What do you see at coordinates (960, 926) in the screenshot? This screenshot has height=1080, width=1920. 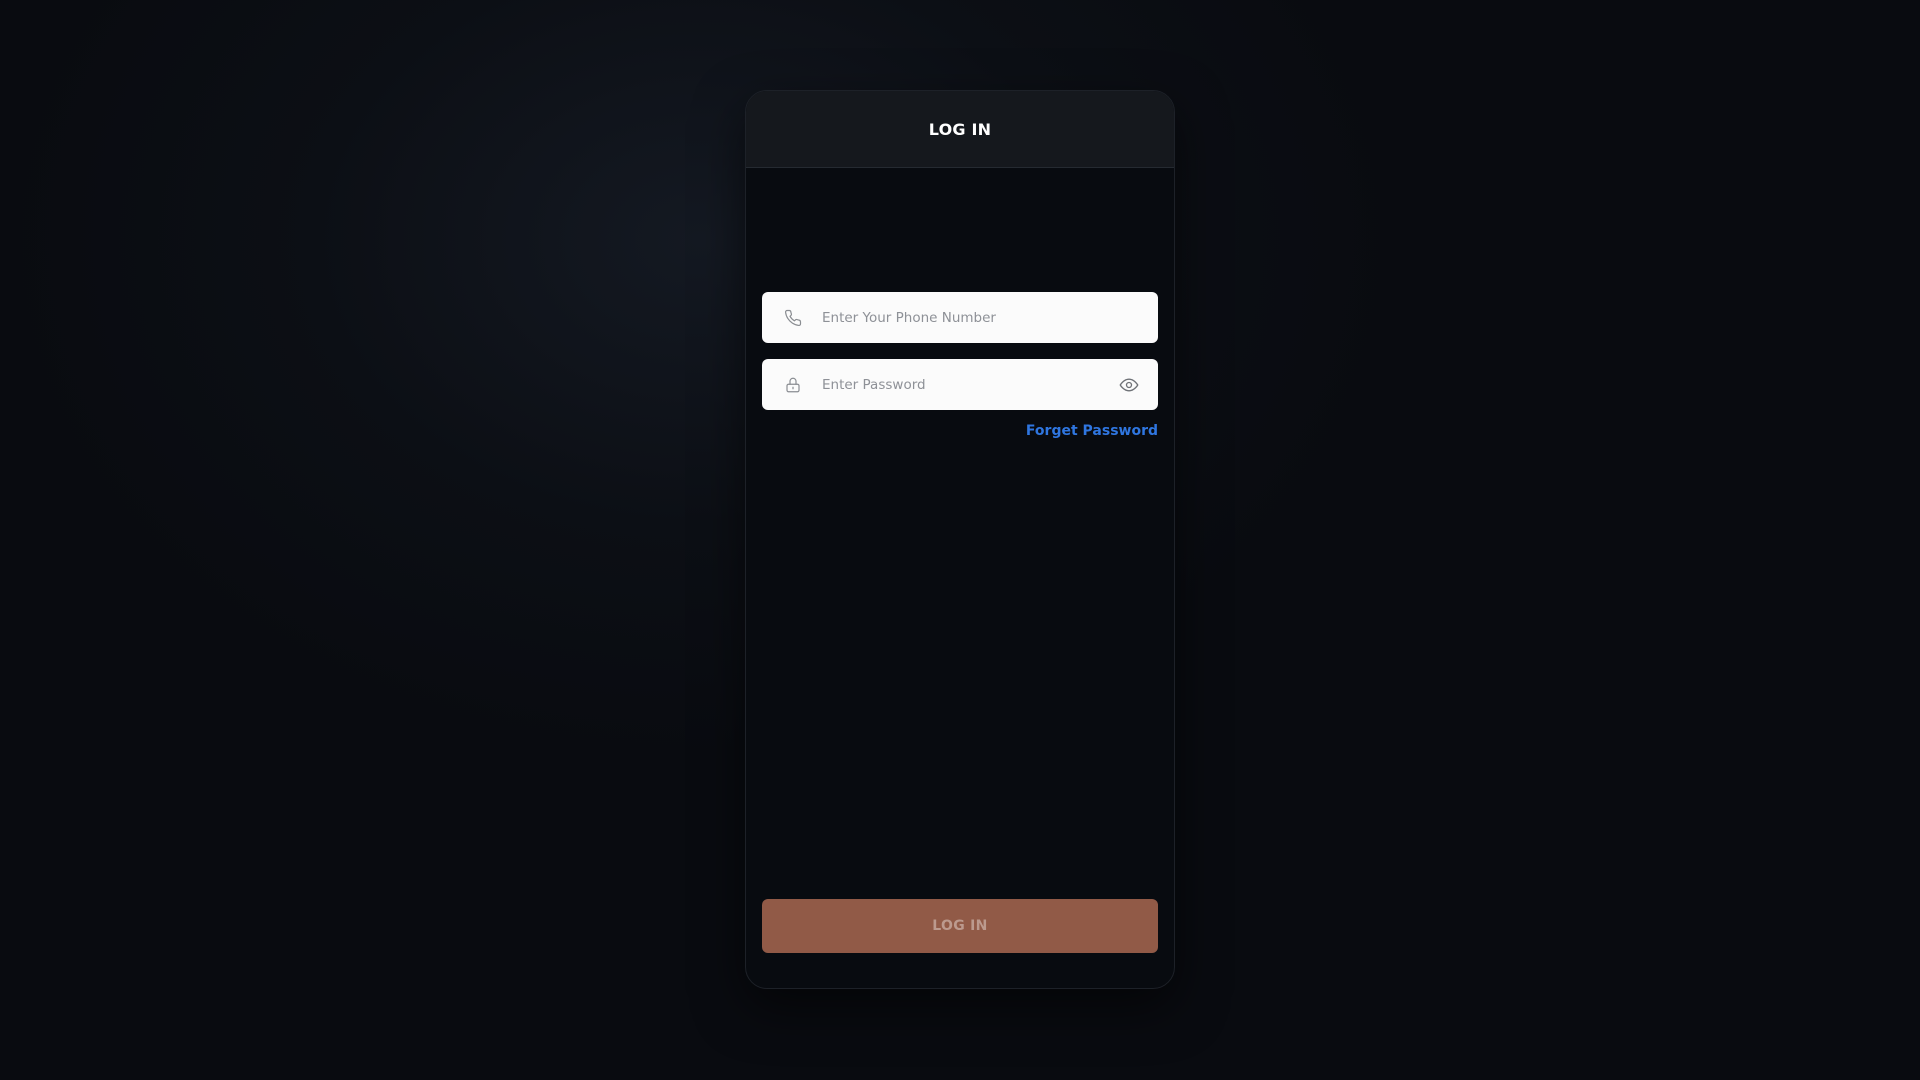 I see `login-button: LOG IN` at bounding box center [960, 926].